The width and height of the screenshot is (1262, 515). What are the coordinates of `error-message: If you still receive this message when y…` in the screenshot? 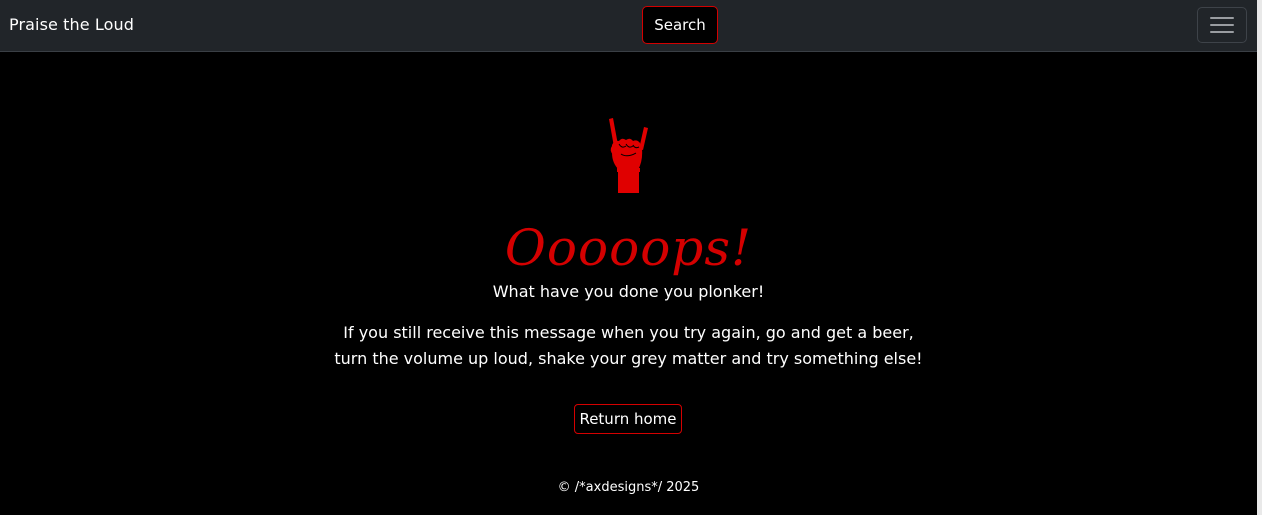 It's located at (628, 345).